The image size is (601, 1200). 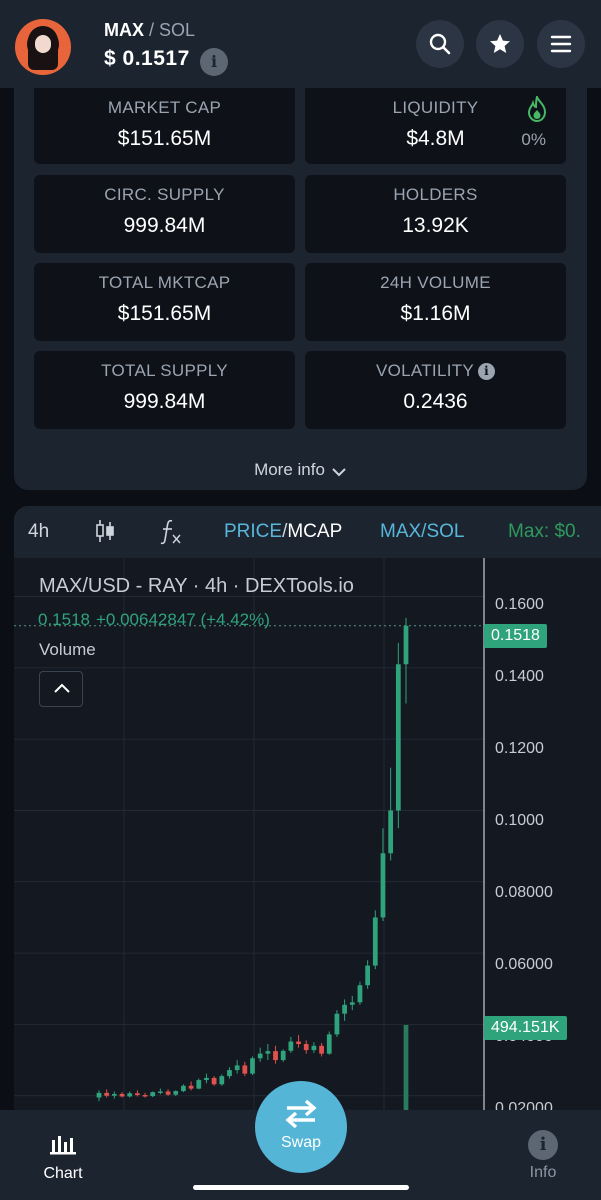 I want to click on swap-button: Swap, so click(x=301, y=1127).